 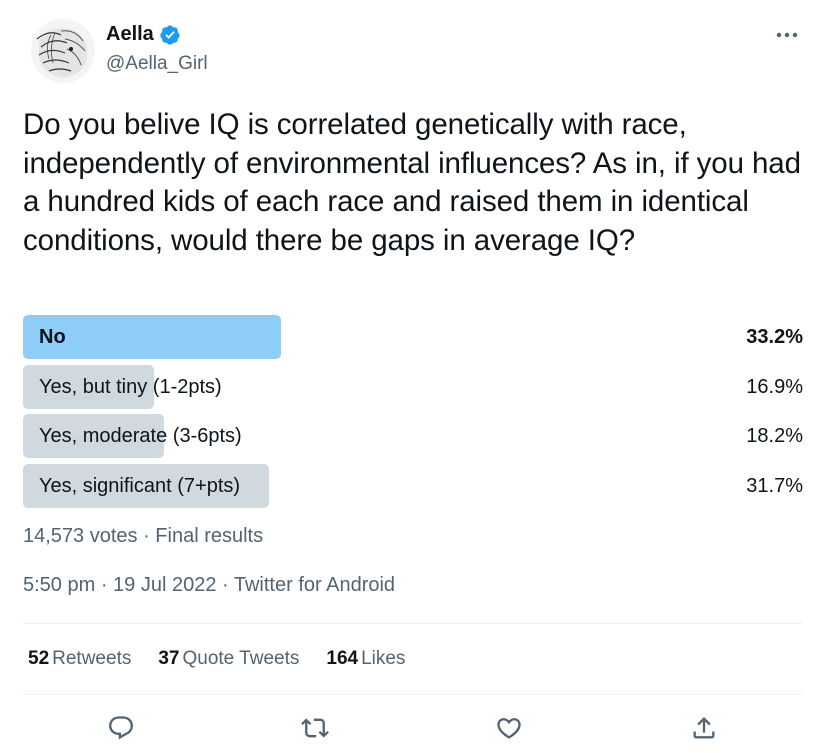 What do you see at coordinates (774, 386) in the screenshot?
I see `poll-option-percent: 16.9%` at bounding box center [774, 386].